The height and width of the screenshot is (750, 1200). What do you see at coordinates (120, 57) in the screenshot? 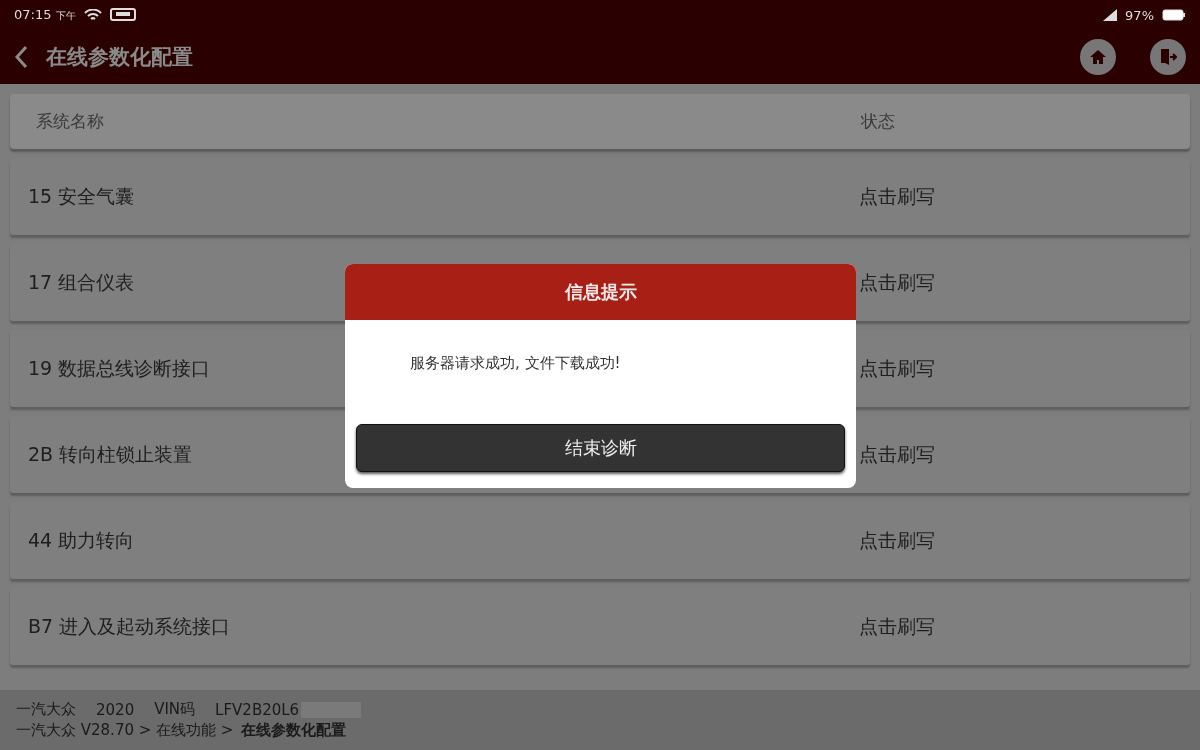
I see `page-title: 在线参数化配置` at bounding box center [120, 57].